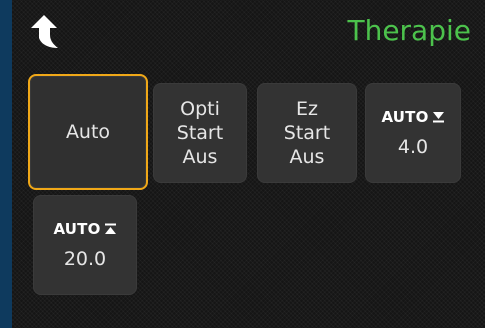 This screenshot has height=328, width=485. What do you see at coordinates (307, 157) in the screenshot?
I see `ez-start-line3: Aus` at bounding box center [307, 157].